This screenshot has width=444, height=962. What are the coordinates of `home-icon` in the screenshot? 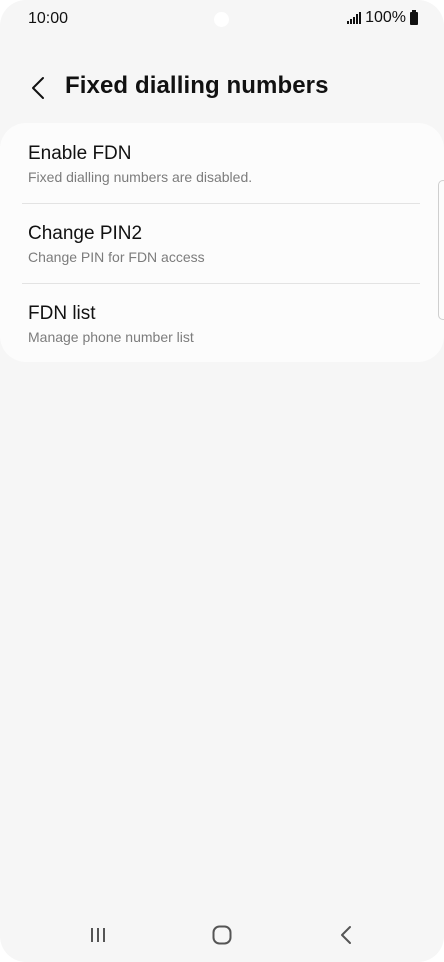 It's located at (222, 935).